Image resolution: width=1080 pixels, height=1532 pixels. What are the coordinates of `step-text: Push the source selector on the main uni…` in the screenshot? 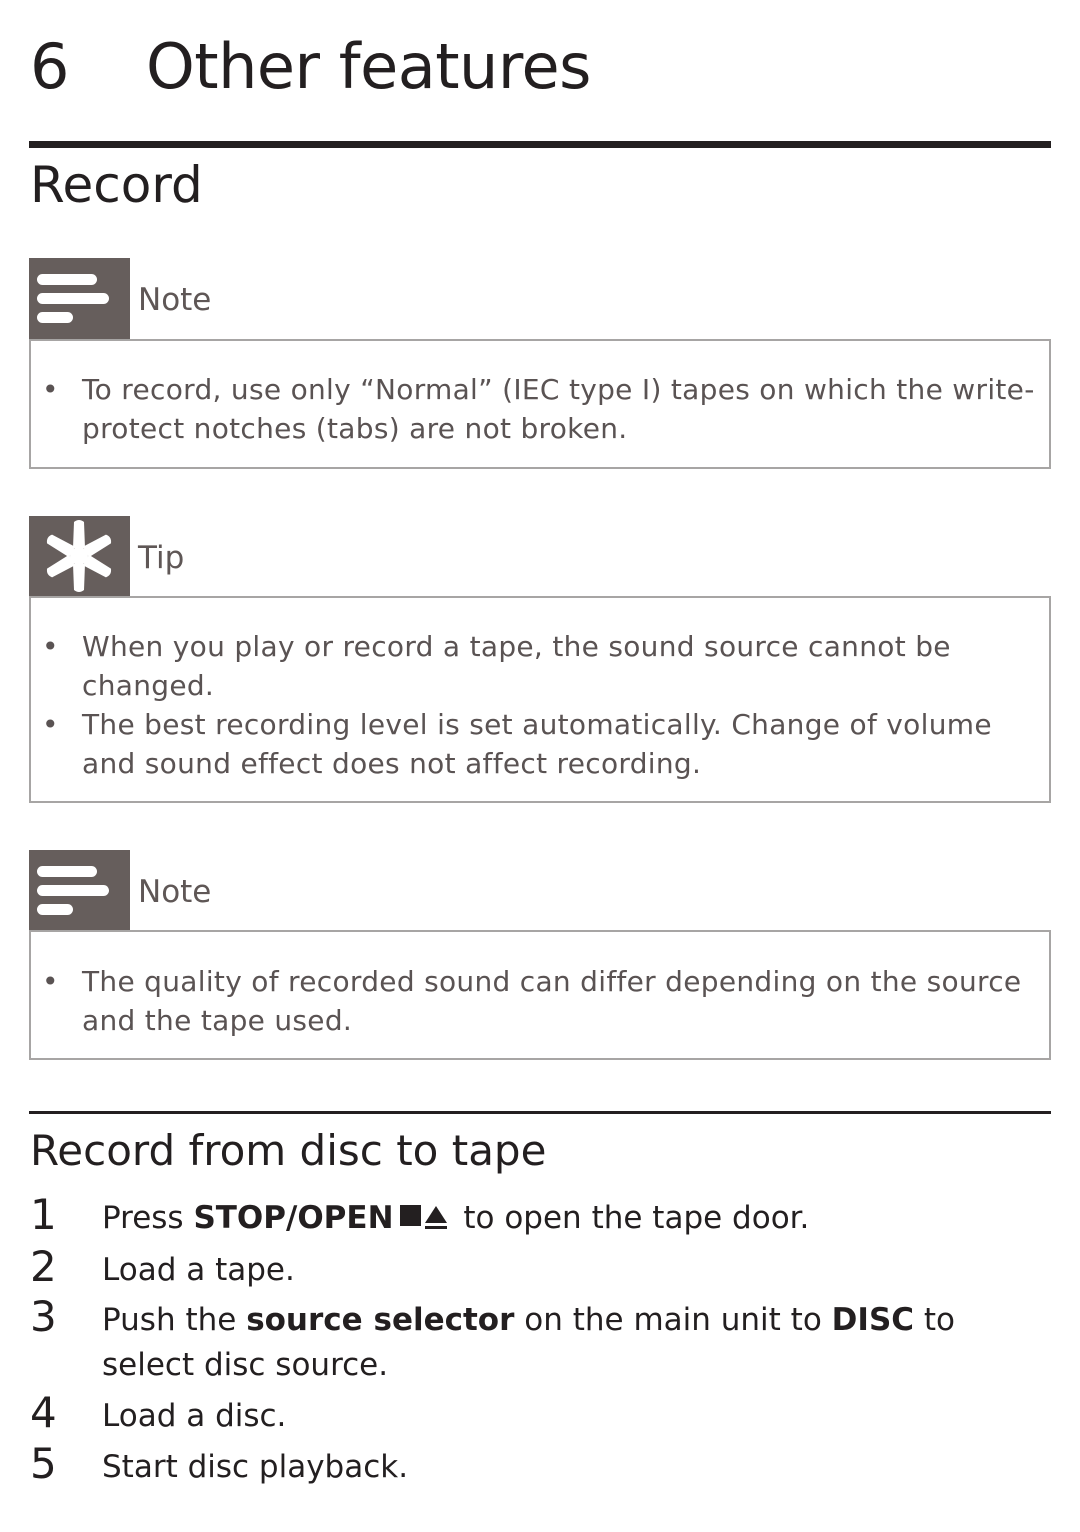 It's located at (528, 1342).